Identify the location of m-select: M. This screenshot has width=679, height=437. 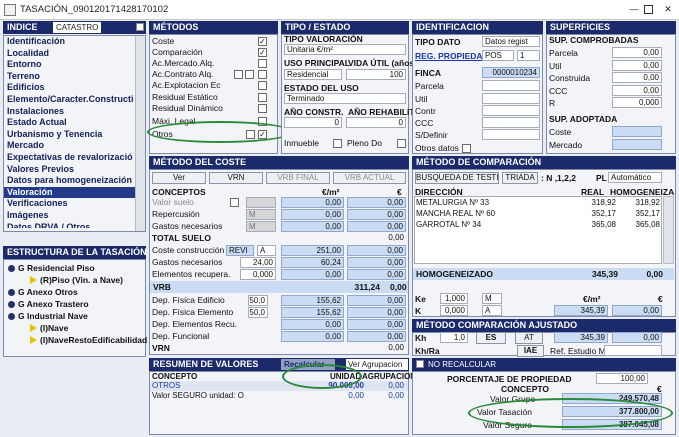
(492, 298).